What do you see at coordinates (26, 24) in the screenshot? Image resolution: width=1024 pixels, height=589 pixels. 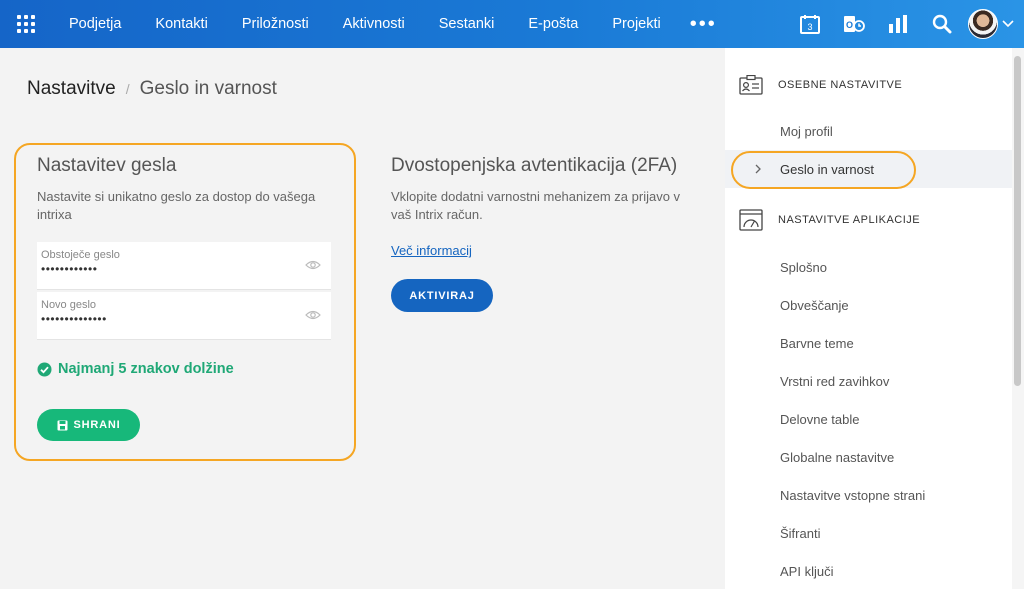 I see `app-launcher-icon` at bounding box center [26, 24].